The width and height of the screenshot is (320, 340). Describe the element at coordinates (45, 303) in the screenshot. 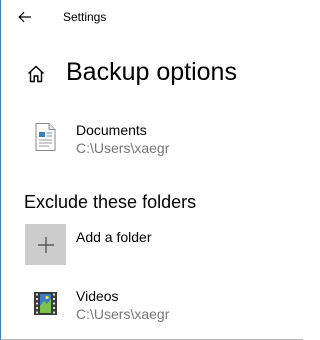

I see `videos-icon` at that location.